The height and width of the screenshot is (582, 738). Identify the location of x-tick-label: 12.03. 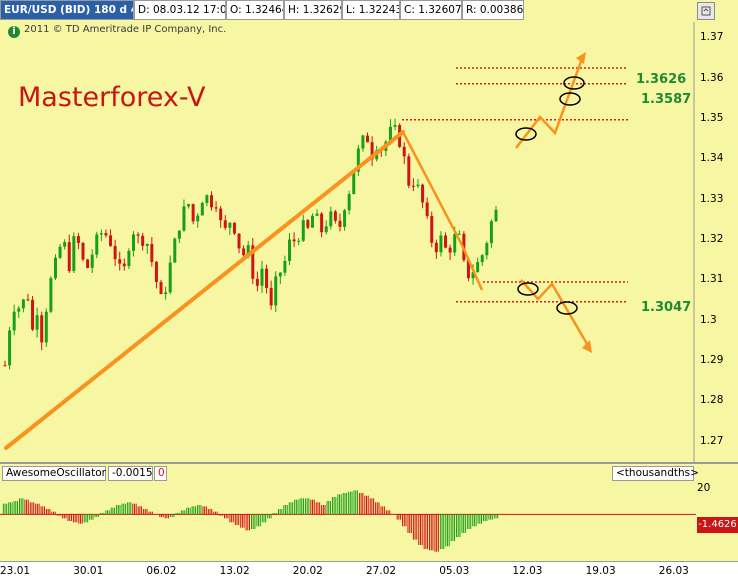
(527, 571).